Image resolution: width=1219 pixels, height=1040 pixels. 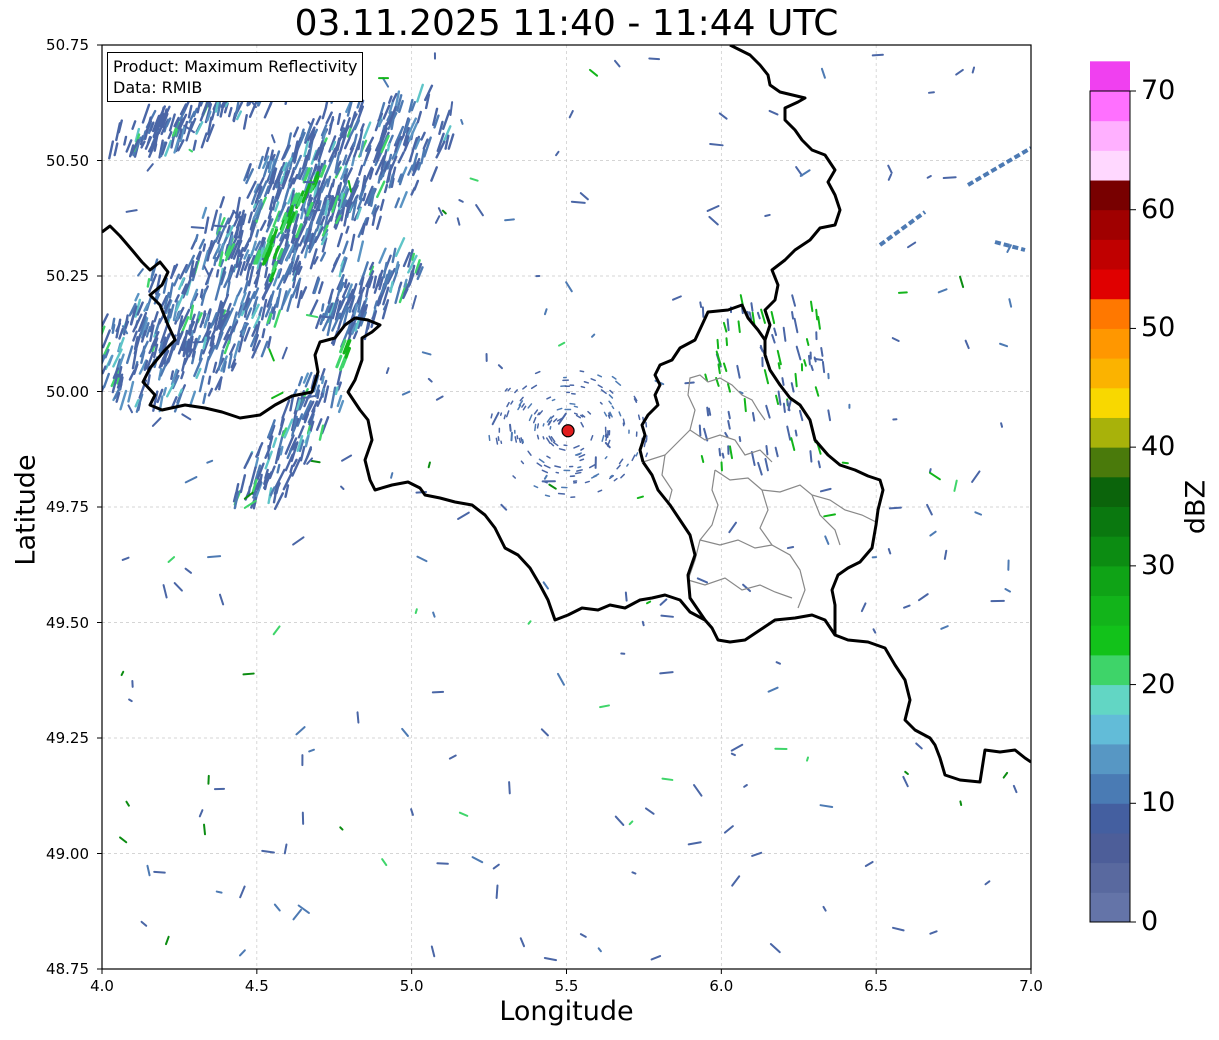 What do you see at coordinates (235, 66) in the screenshot?
I see `product-label: Product: Maximum Reflectivity` at bounding box center [235, 66].